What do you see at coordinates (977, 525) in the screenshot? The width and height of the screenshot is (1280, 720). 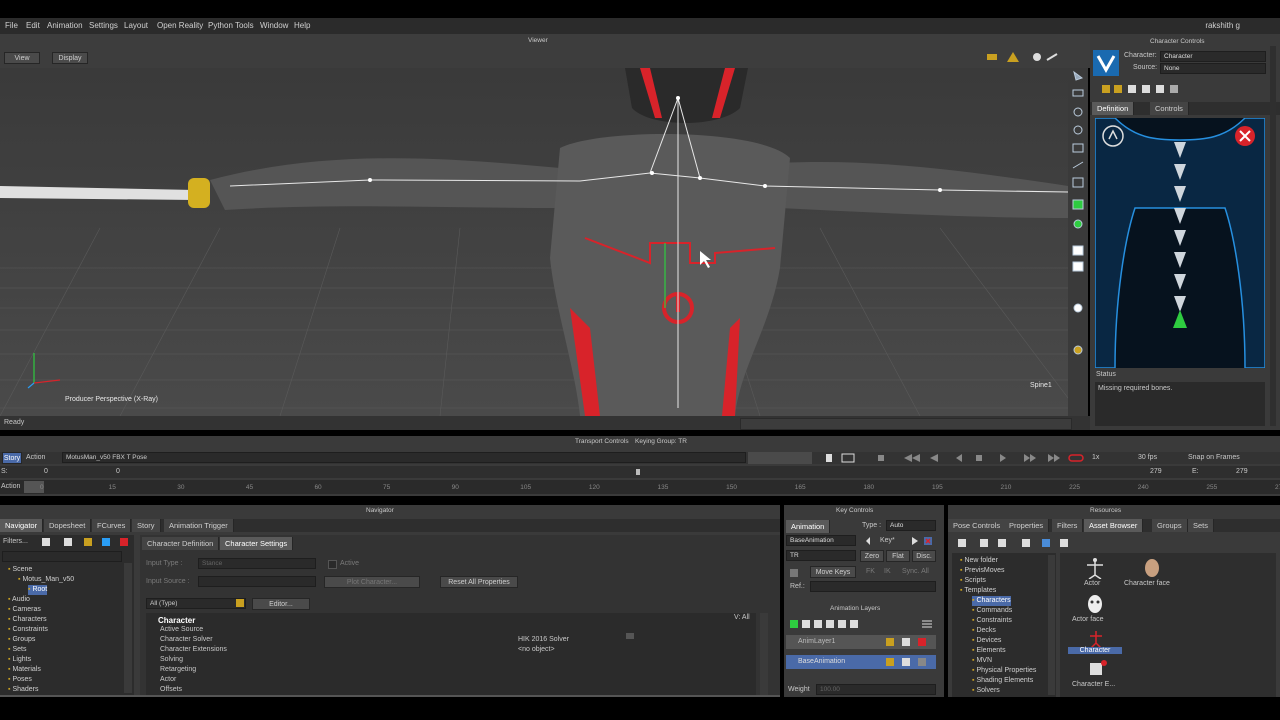 I see `tab-pose-controls: Pose Controls` at bounding box center [977, 525].